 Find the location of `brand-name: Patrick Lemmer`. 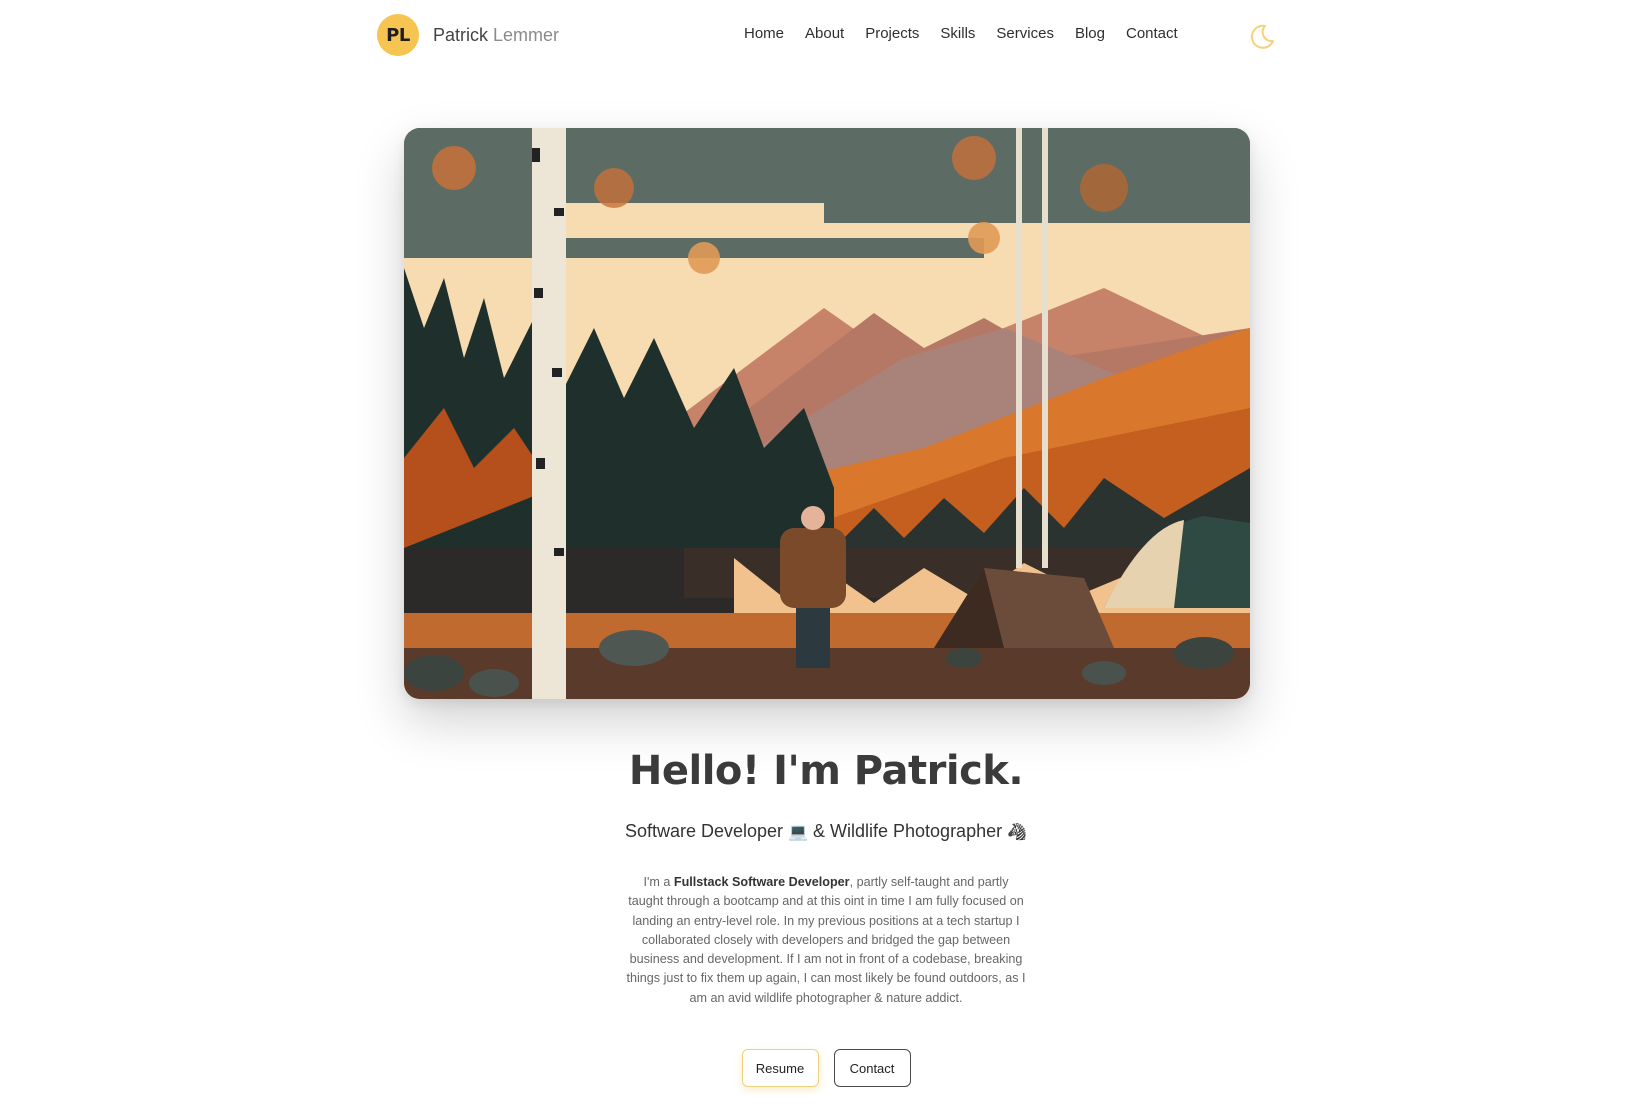

brand-name: Patrick Lemmer is located at coordinates (496, 35).